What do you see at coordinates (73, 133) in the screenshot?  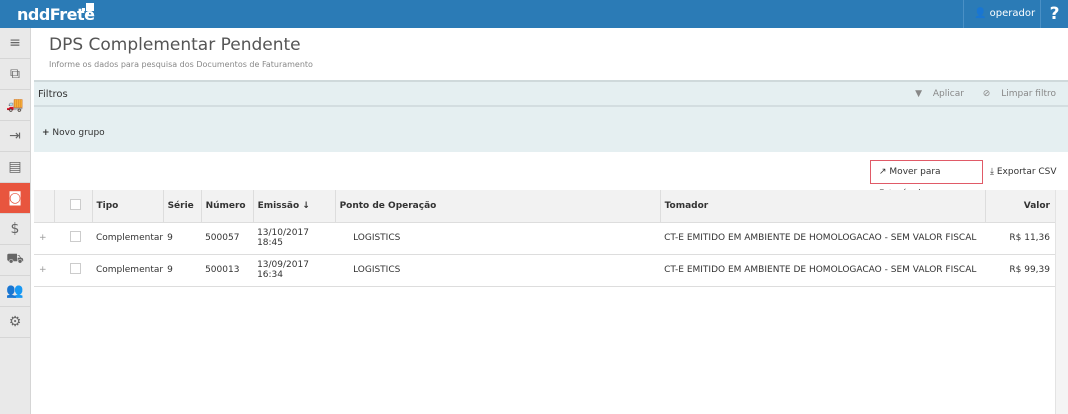 I see `new-group-button: + Novo grupo` at bounding box center [73, 133].